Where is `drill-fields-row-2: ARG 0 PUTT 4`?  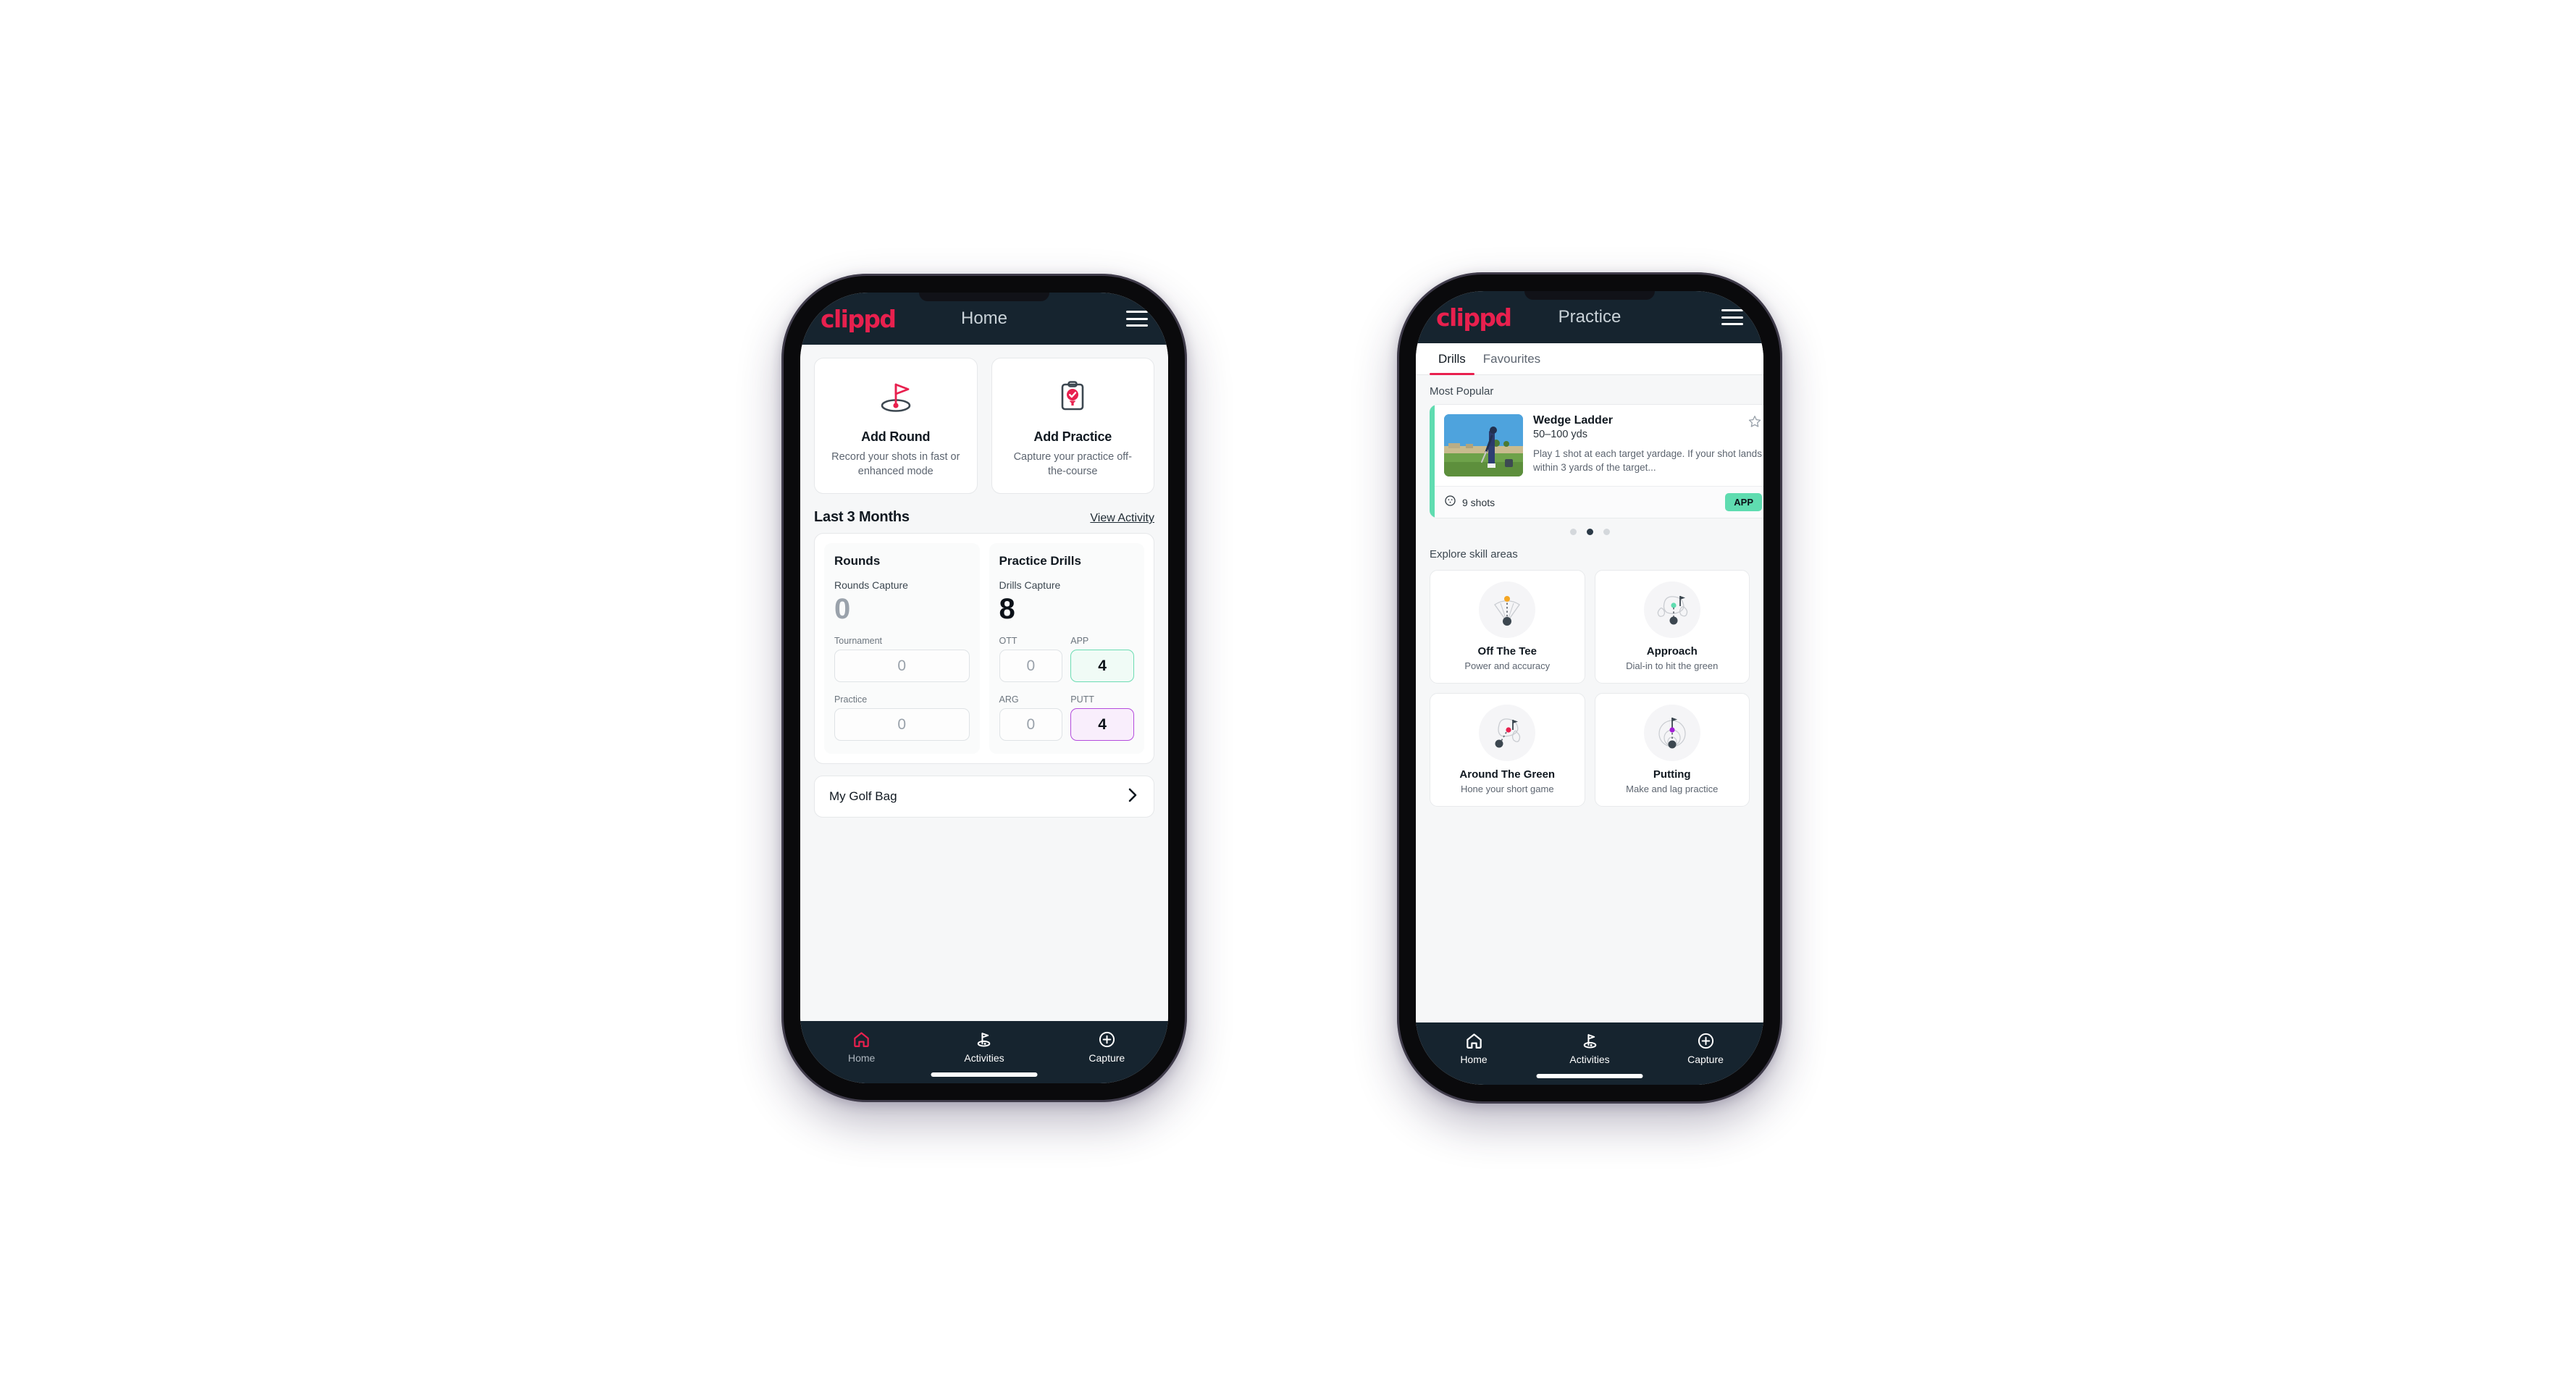
drill-fields-row-2: ARG 0 PUTT 4 is located at coordinates (1066, 711).